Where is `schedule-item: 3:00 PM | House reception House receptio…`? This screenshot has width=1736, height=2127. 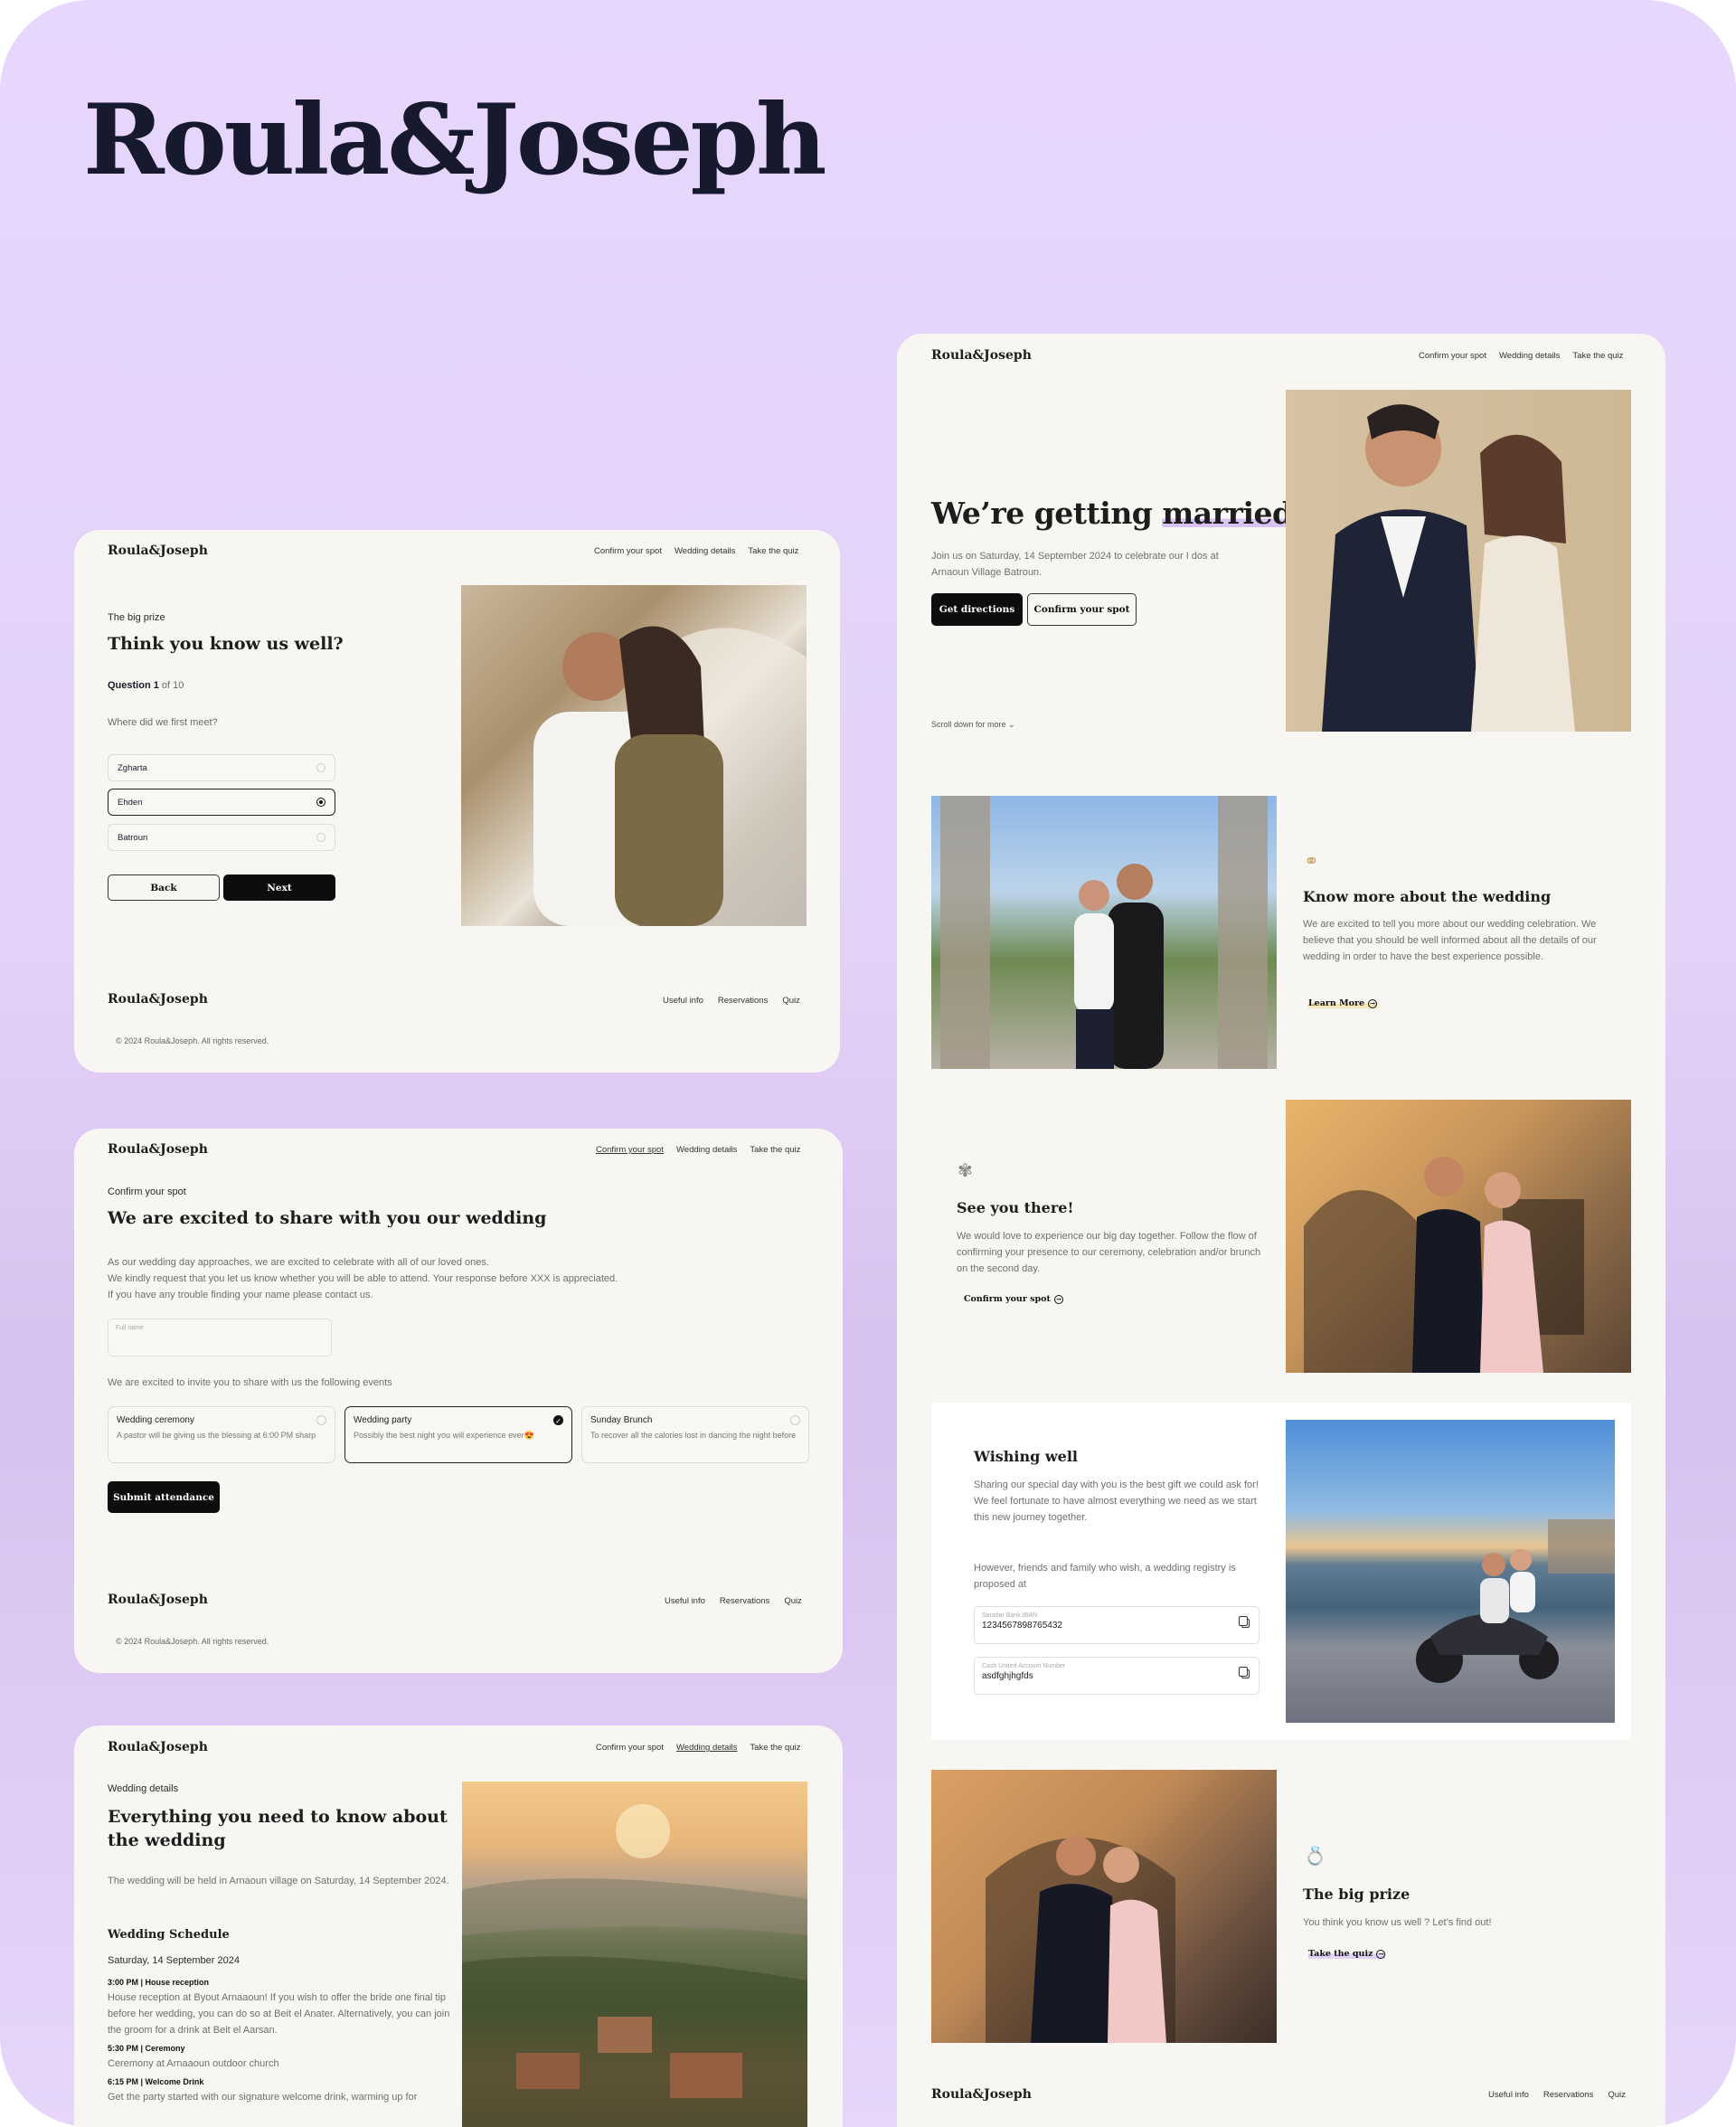
schedule-item: 3:00 PM | House reception House receptio… is located at coordinates (284, 2008).